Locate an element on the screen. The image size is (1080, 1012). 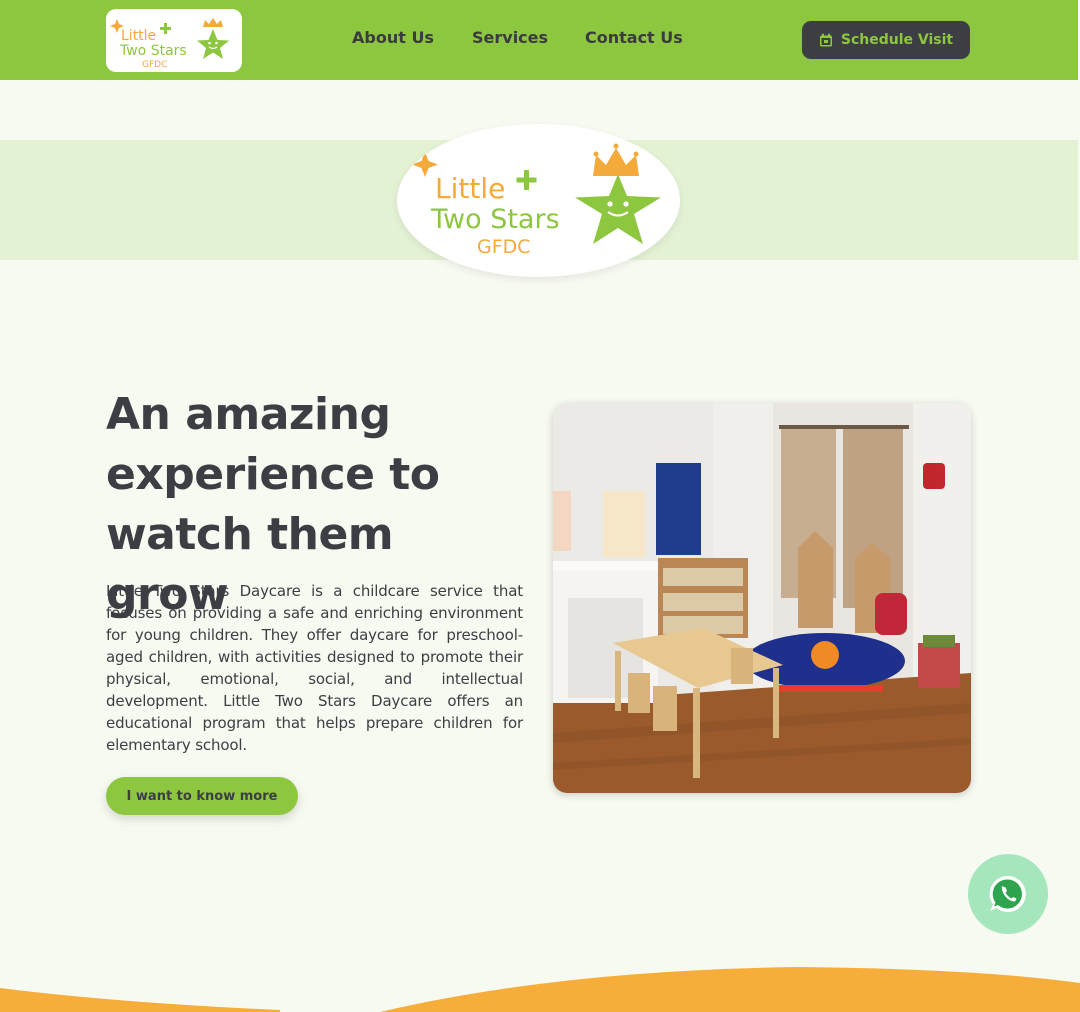
logo-text-gfdc: GFDC is located at coordinates (154, 65).